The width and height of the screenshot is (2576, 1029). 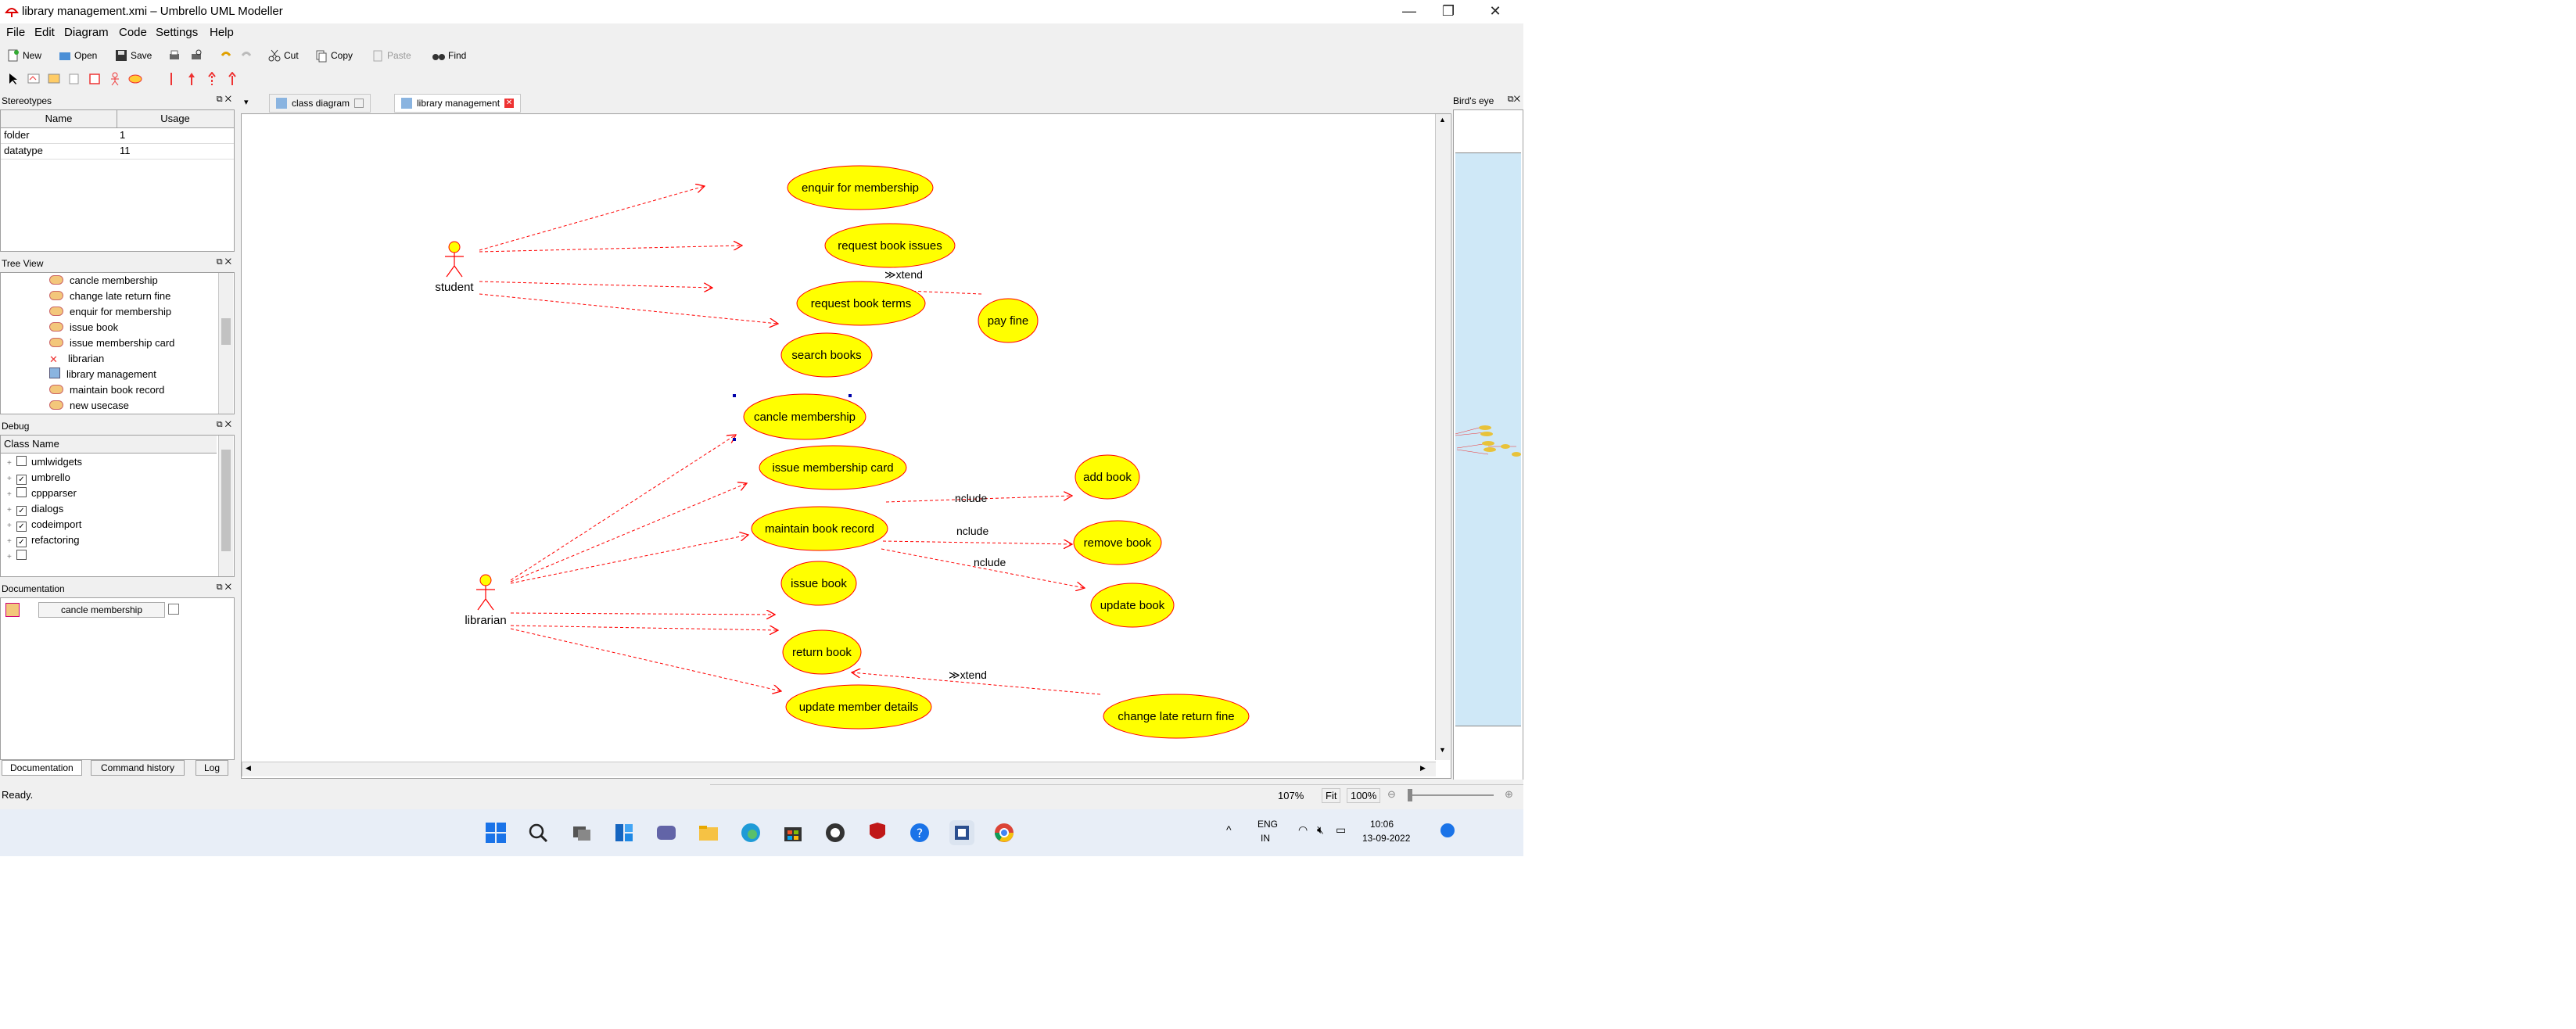 What do you see at coordinates (962, 832) in the screenshot?
I see `umbrello-taskbar-icon` at bounding box center [962, 832].